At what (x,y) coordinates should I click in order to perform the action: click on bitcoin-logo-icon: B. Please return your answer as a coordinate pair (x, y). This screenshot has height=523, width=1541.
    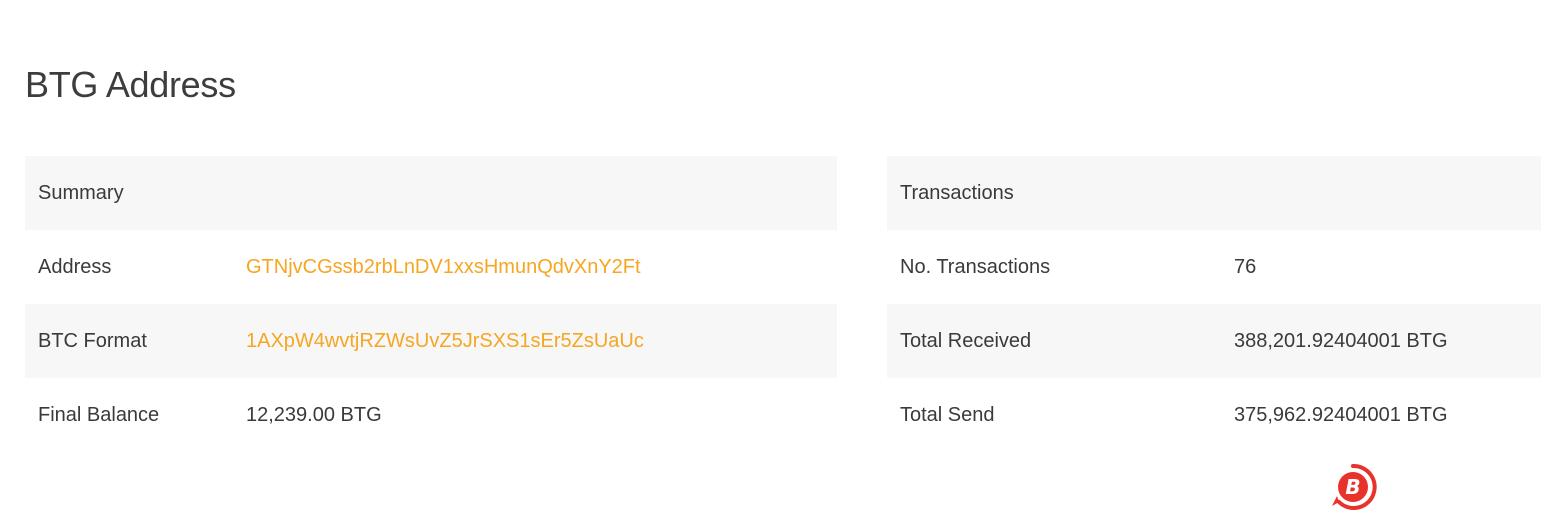
    Looking at the image, I should click on (1353, 487).